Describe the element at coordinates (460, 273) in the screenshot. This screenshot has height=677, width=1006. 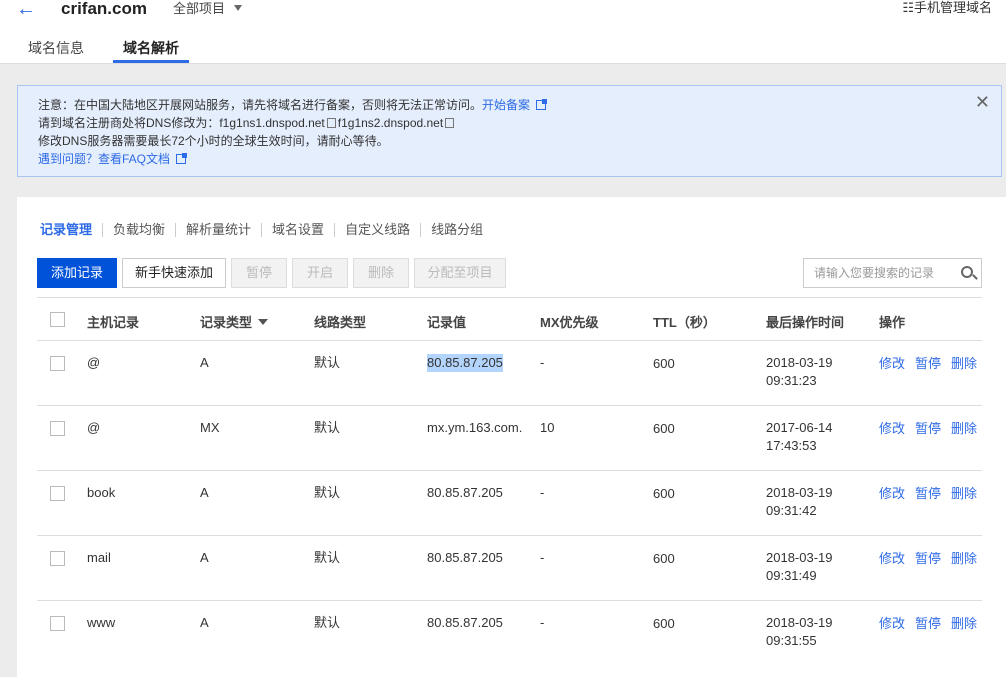
I see `assign-project-button: 分配至项目` at that location.